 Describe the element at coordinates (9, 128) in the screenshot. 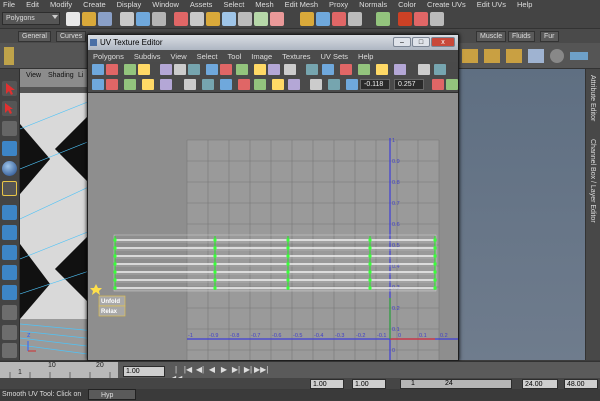

I see `paint-tool-icon` at that location.